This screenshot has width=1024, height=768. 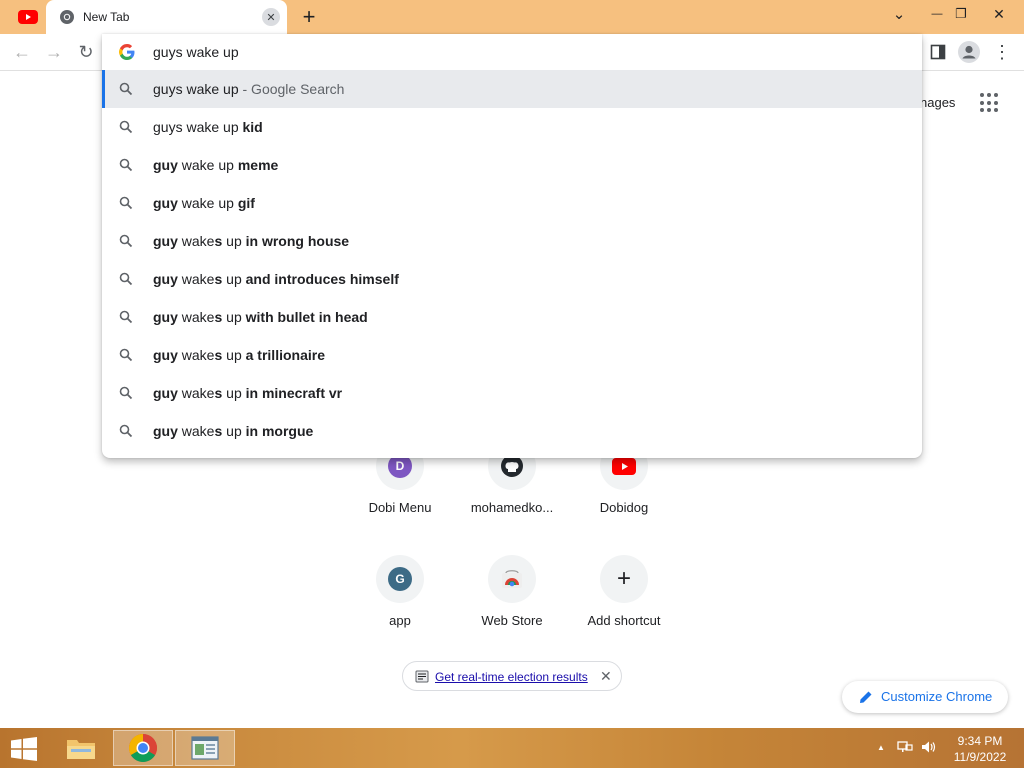 What do you see at coordinates (999, 14) in the screenshot?
I see `close-window-button: ✕` at bounding box center [999, 14].